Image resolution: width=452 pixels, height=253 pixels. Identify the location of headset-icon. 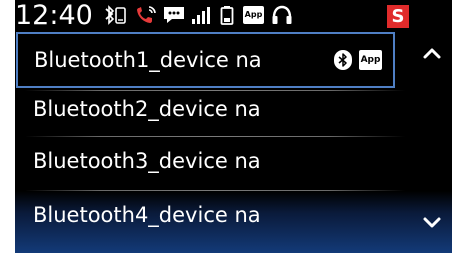
(282, 15).